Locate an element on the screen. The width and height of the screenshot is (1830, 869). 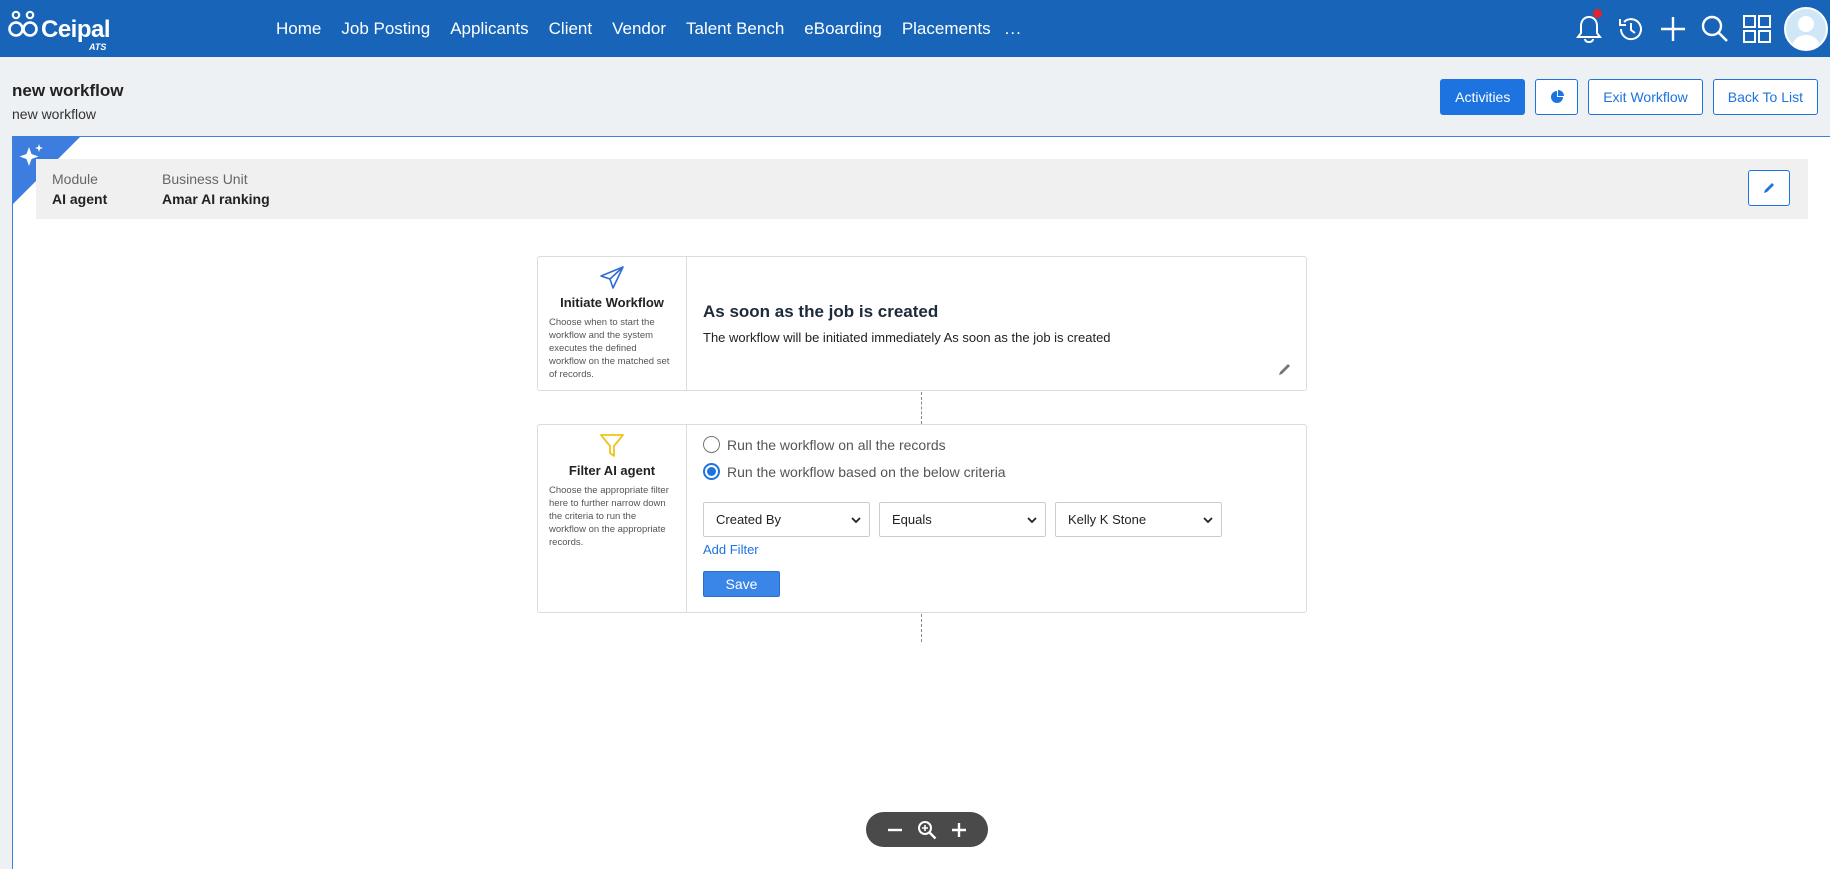
top-icons is located at coordinates (1699, 28).